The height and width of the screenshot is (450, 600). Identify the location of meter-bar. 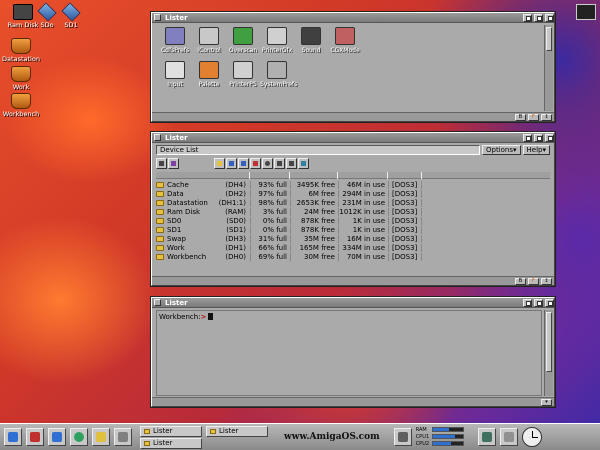
(447, 443).